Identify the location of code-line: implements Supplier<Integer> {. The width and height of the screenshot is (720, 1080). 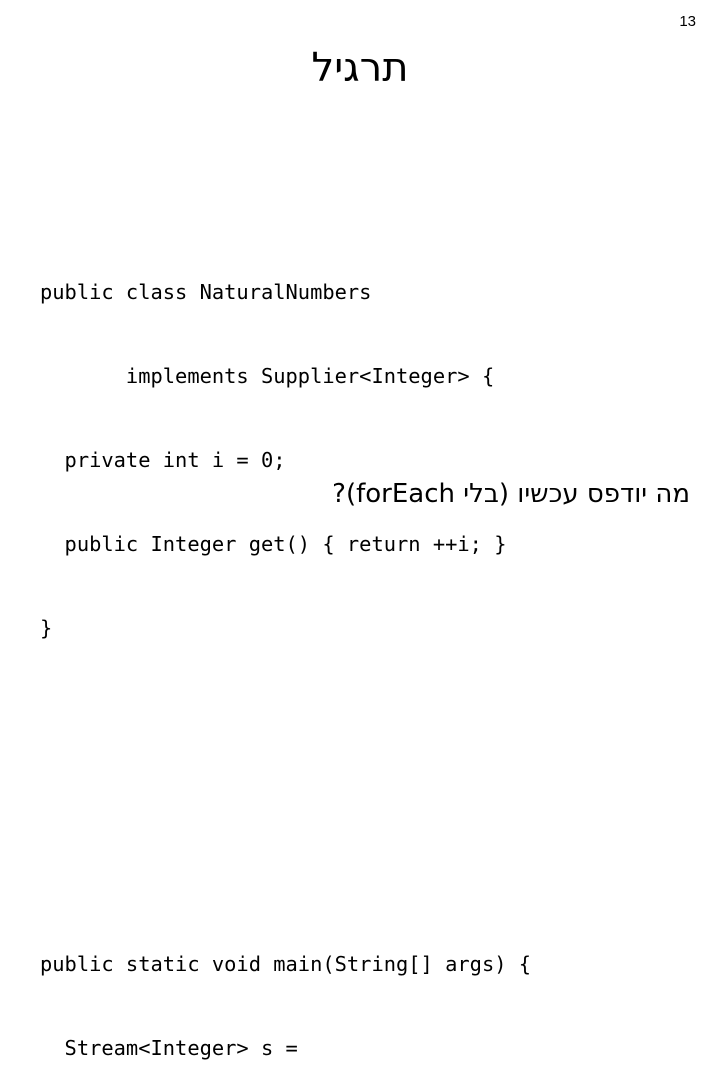
(267, 376).